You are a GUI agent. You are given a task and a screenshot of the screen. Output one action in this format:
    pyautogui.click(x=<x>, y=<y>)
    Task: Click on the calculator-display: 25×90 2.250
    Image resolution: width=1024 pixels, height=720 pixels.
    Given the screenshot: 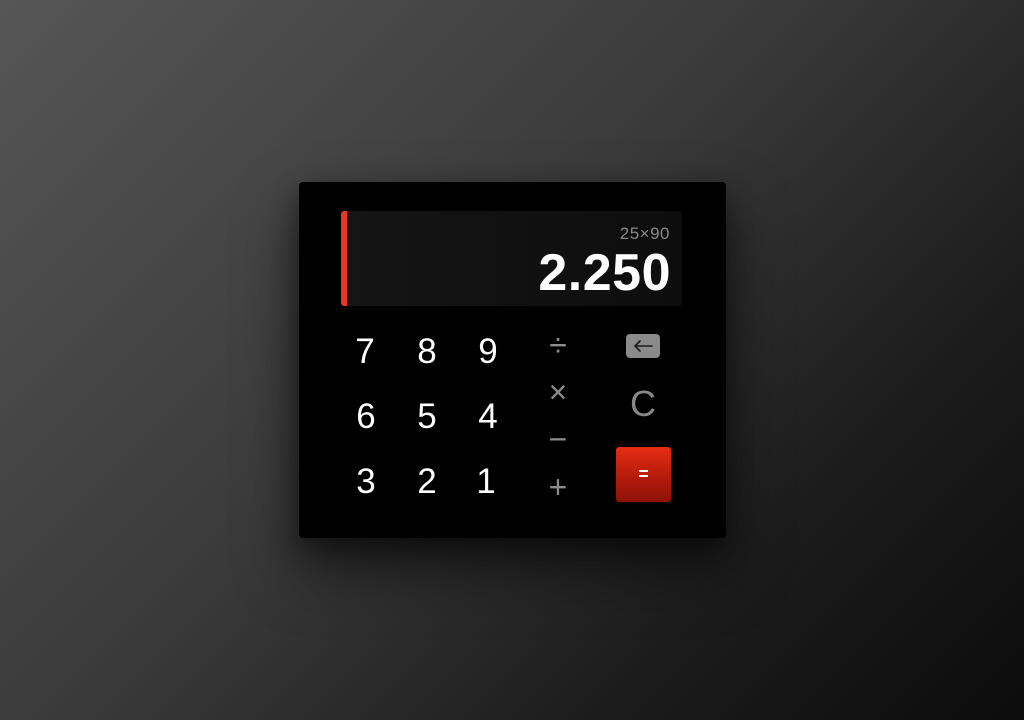 What is the action you would take?
    pyautogui.click(x=511, y=258)
    